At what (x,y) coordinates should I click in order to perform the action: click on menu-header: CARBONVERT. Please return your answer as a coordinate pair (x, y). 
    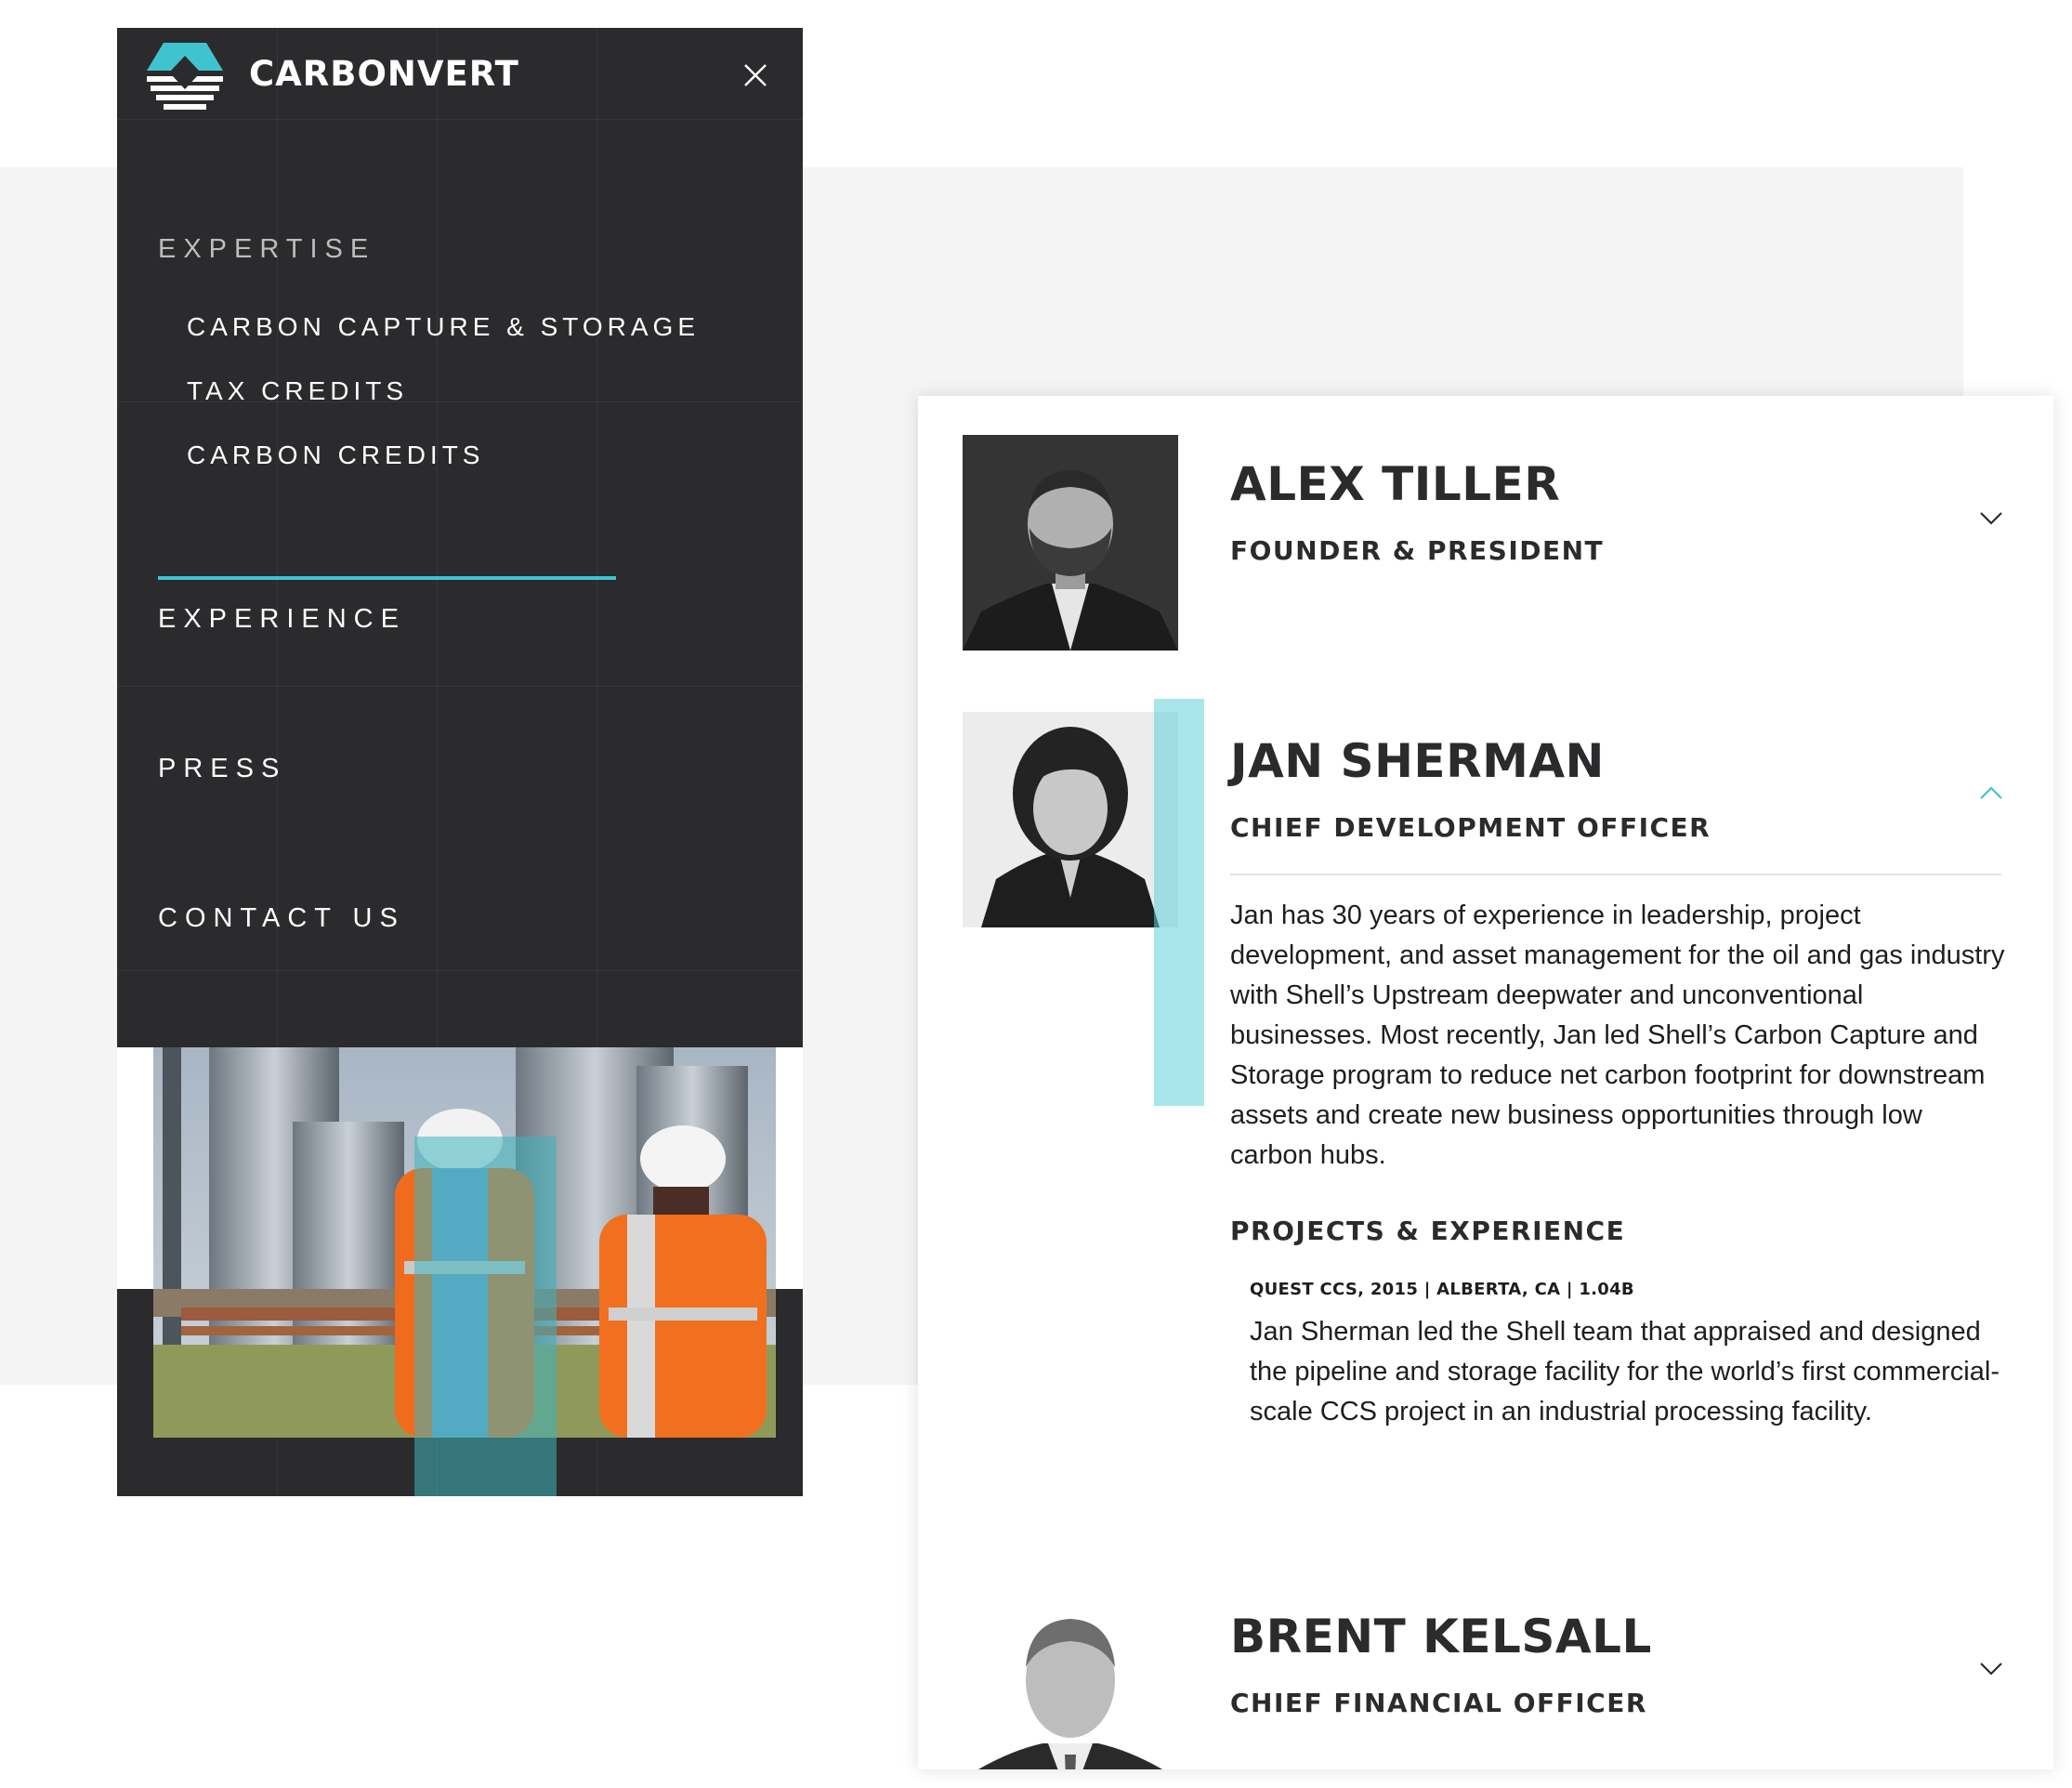
    Looking at the image, I should click on (460, 73).